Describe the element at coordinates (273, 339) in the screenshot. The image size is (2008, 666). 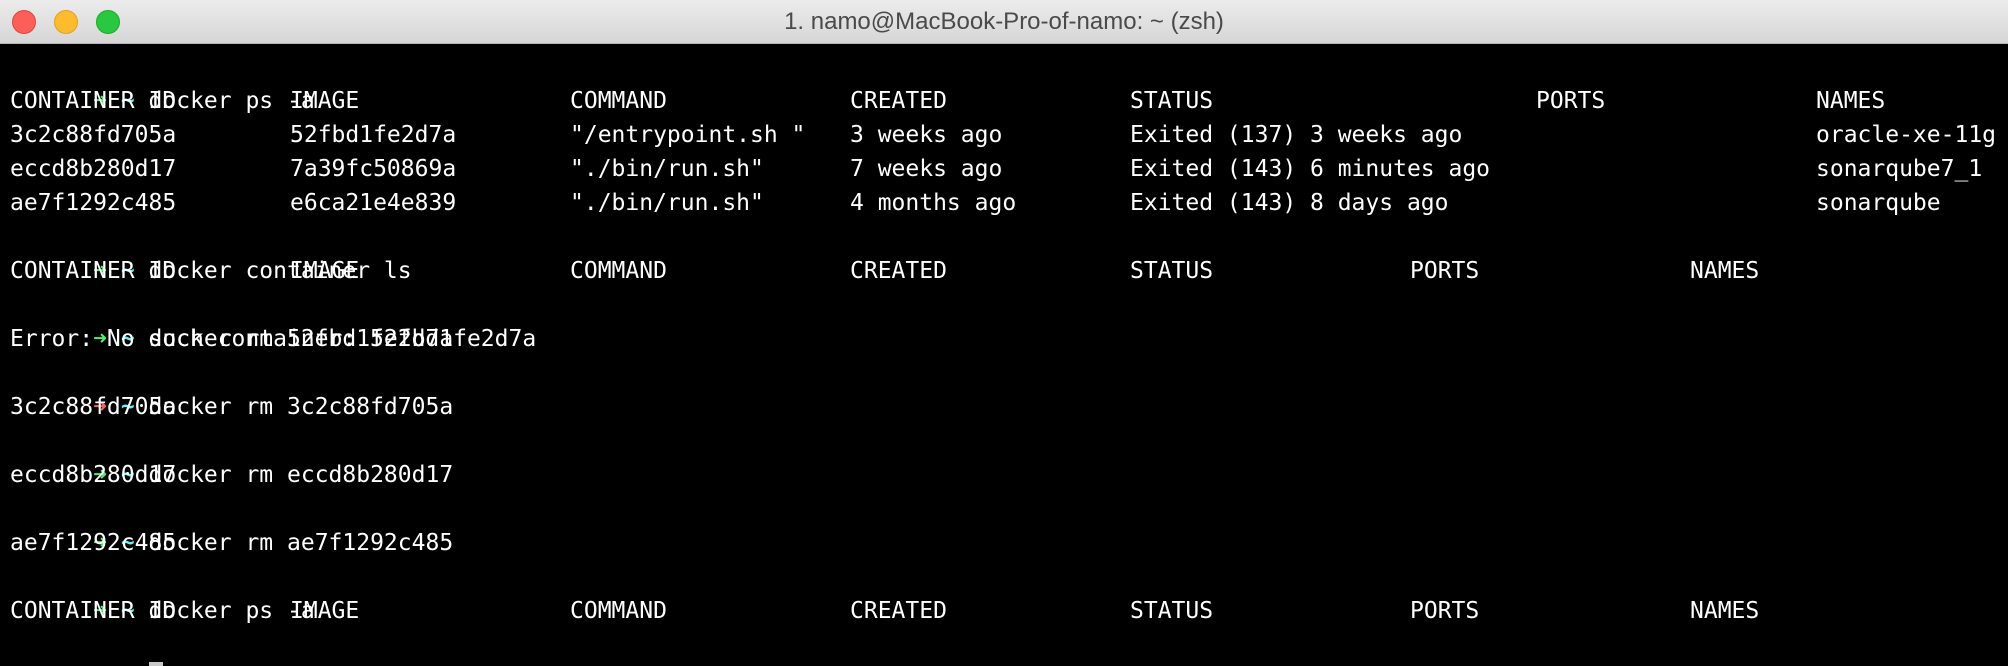
I see `error-output-line: Error: No such container: 52fbd1fe2d7a` at that location.